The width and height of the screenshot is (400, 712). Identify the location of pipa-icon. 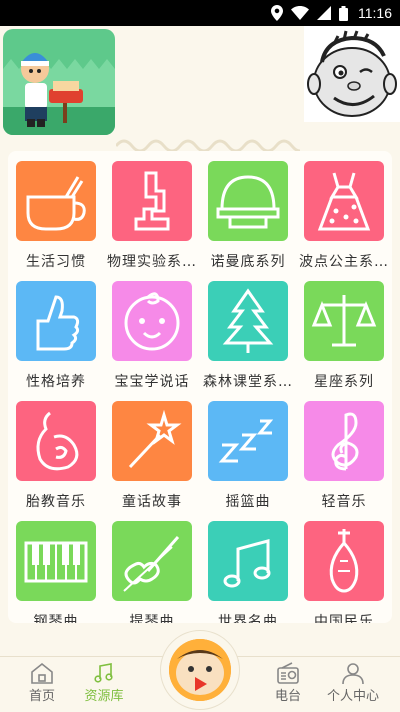
(344, 561).